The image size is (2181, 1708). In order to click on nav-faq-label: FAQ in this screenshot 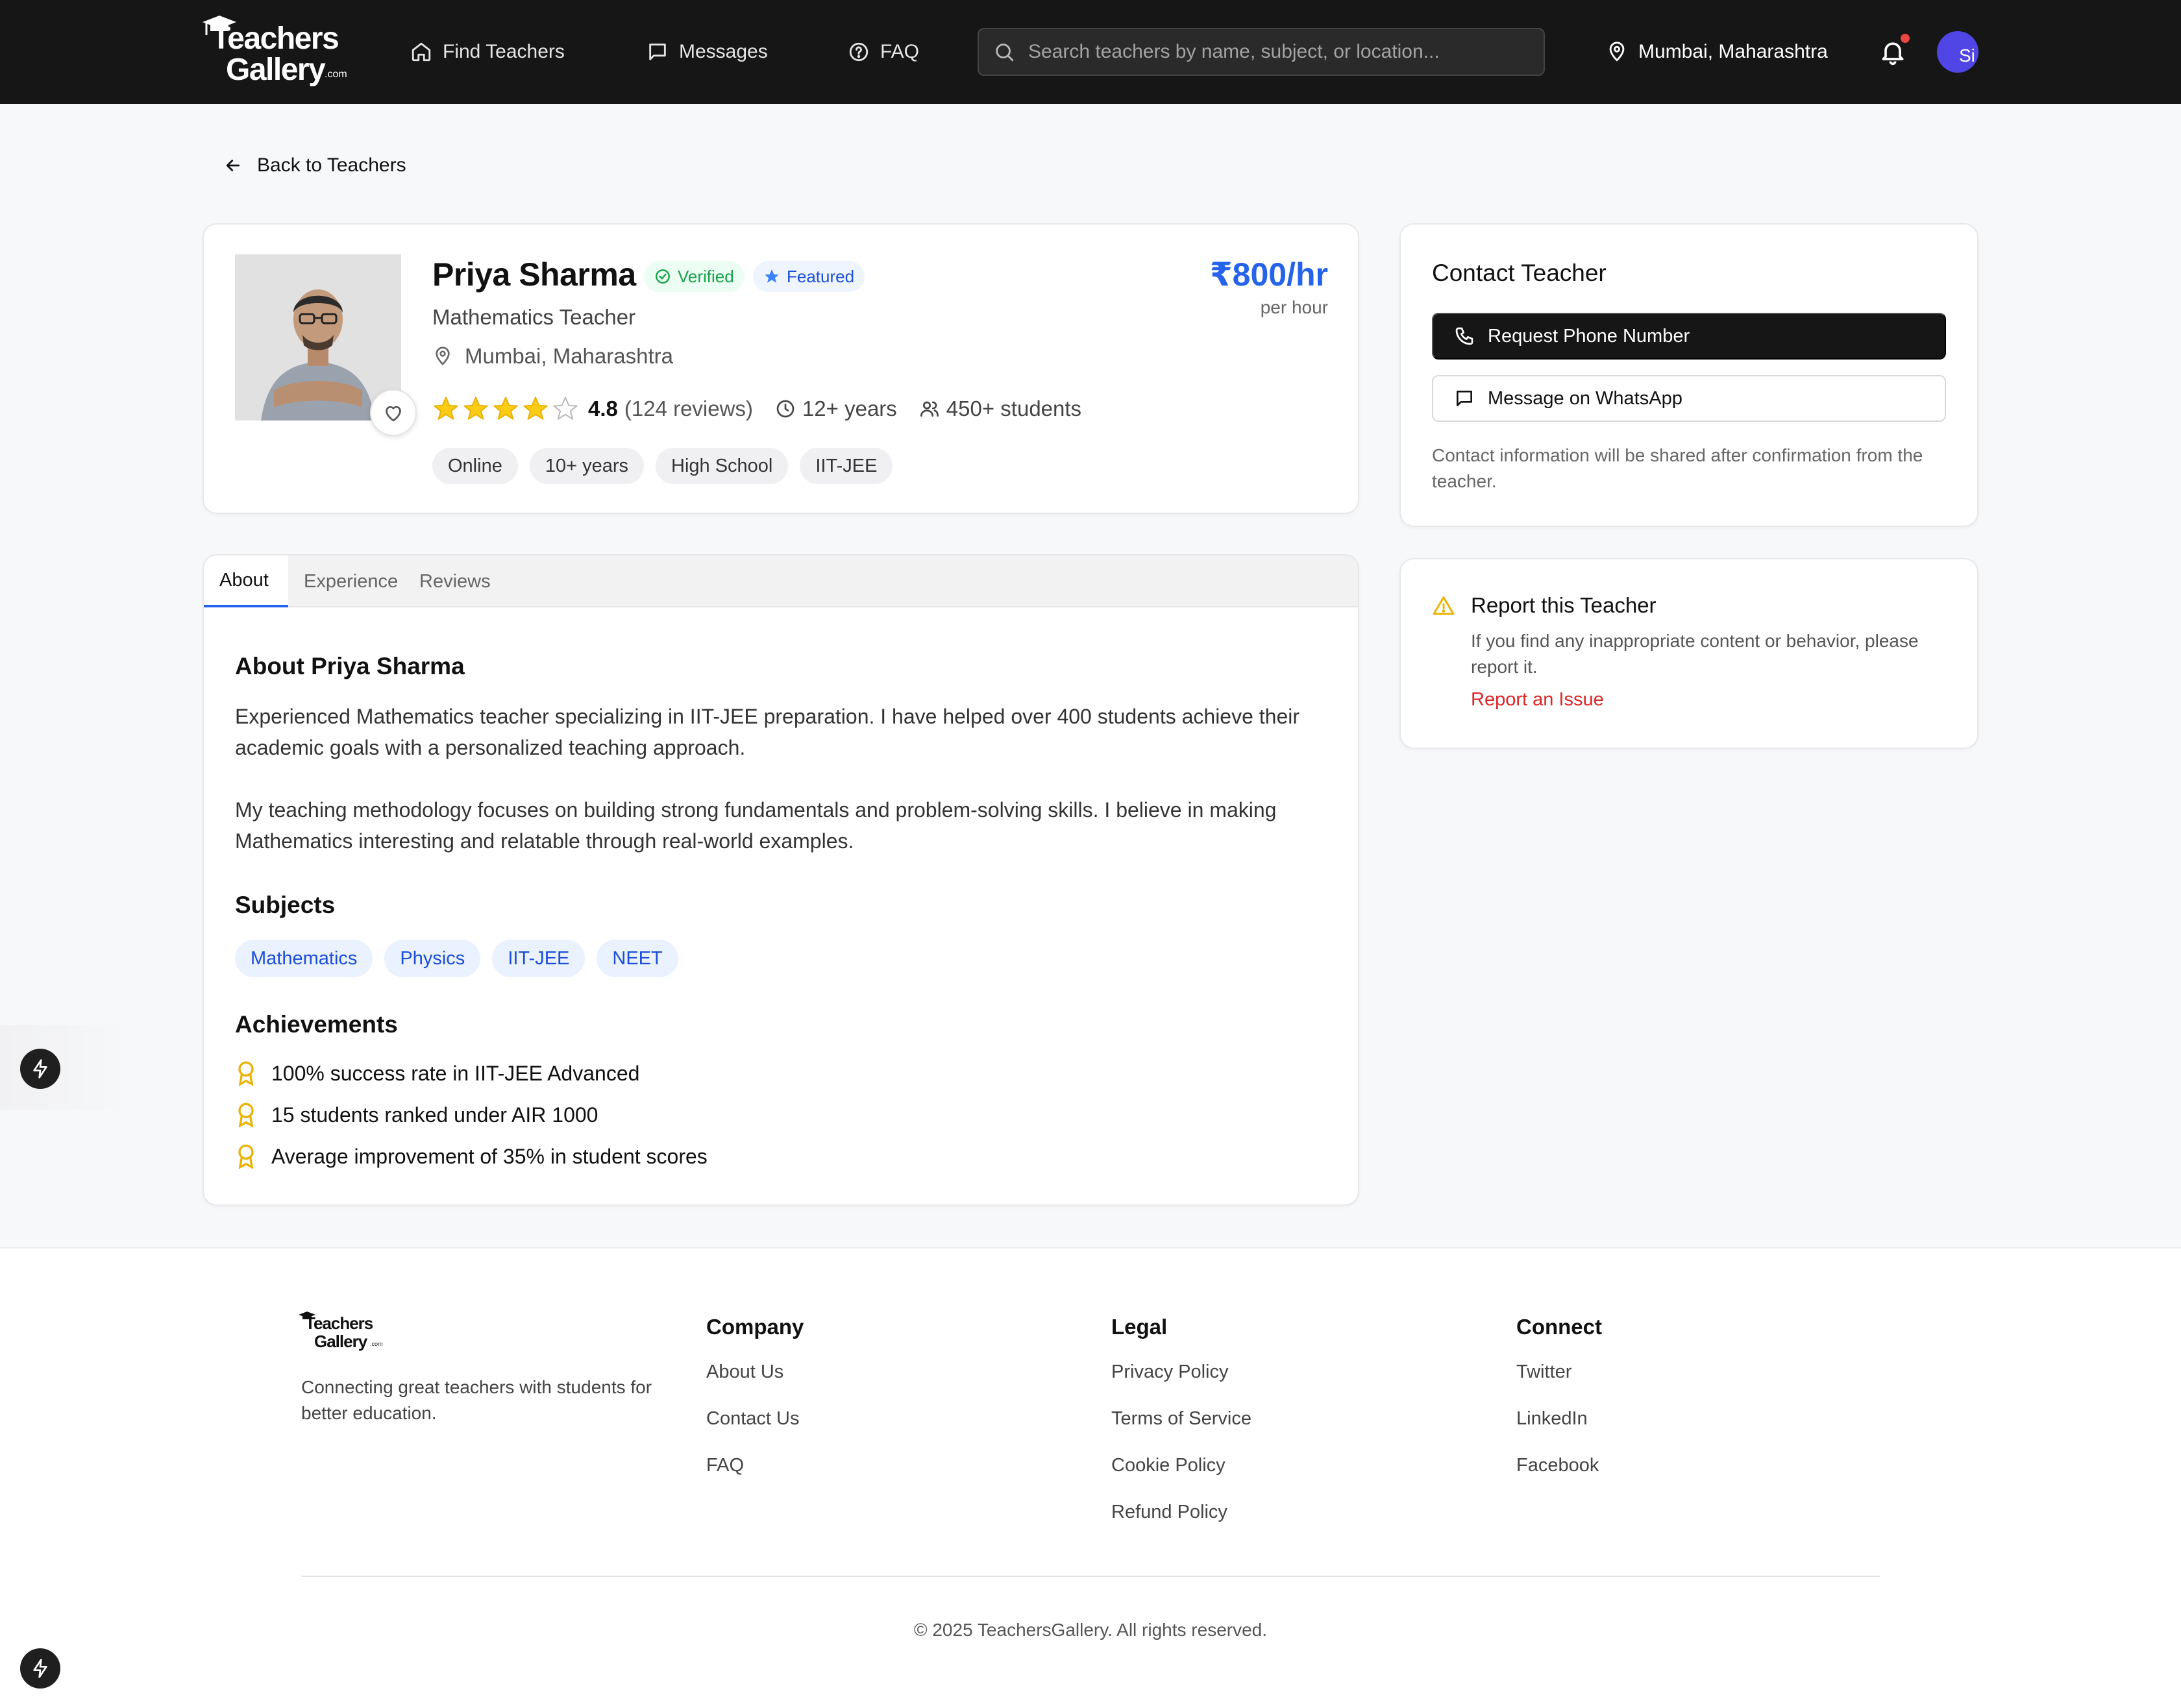, I will do `click(900, 51)`.